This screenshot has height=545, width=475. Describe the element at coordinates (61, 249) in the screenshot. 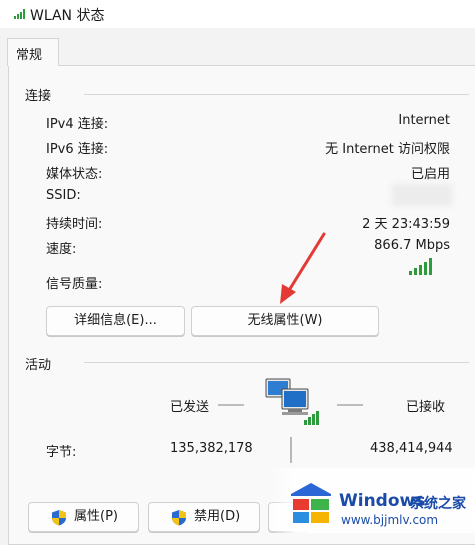

I see `speed-label: 速度:` at that location.